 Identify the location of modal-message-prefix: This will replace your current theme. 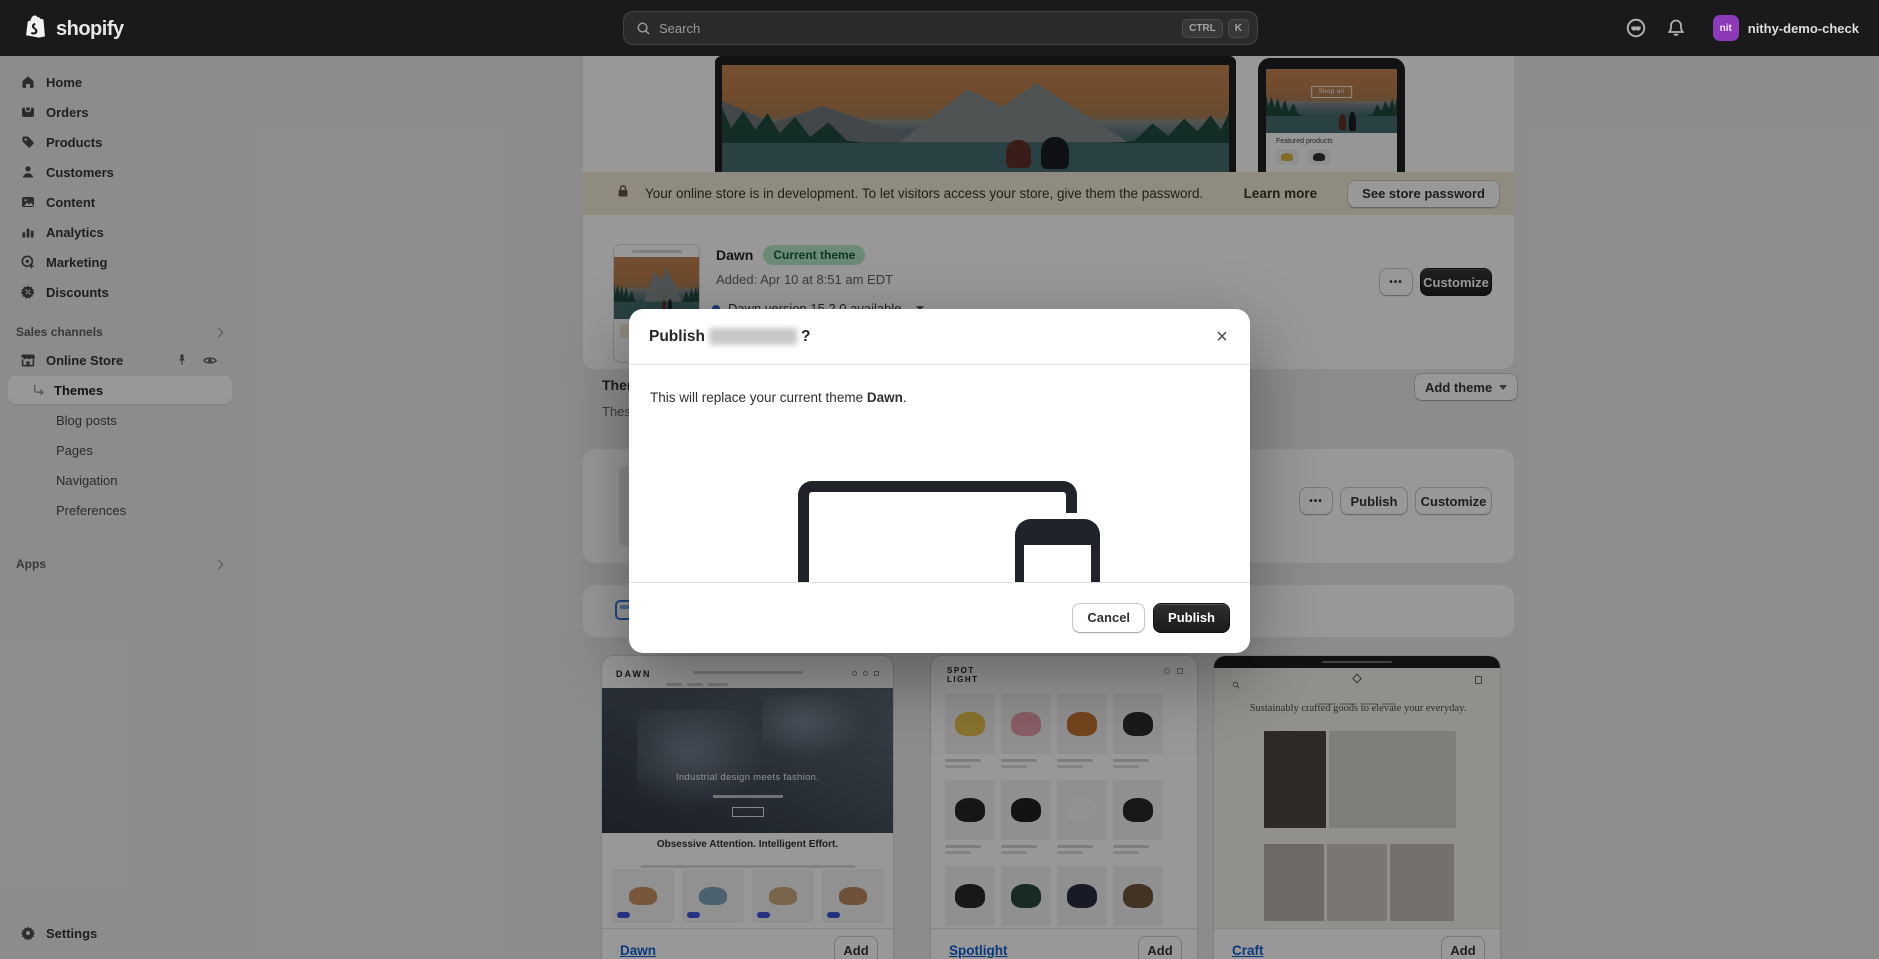
(758, 397).